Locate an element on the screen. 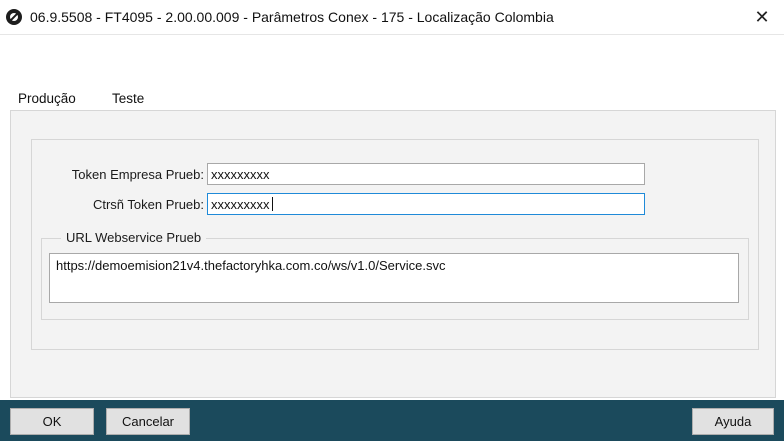 Image resolution: width=784 pixels, height=441 pixels. token-empresa-input is located at coordinates (426, 174).